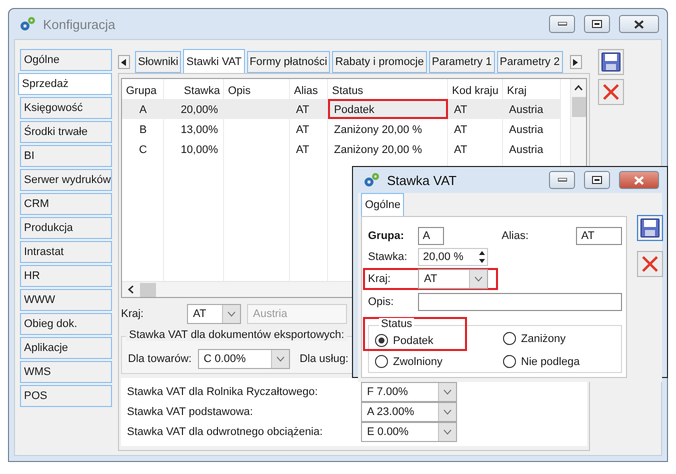 The image size is (676, 474). What do you see at coordinates (532, 109) in the screenshot?
I see `table-cell: Austria` at bounding box center [532, 109].